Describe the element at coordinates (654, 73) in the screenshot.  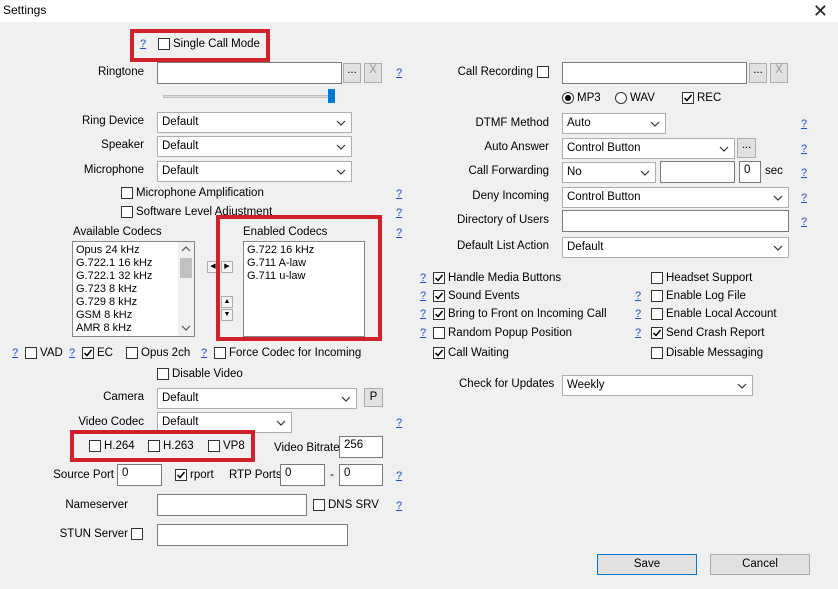
I see `call-recording-path-field` at that location.